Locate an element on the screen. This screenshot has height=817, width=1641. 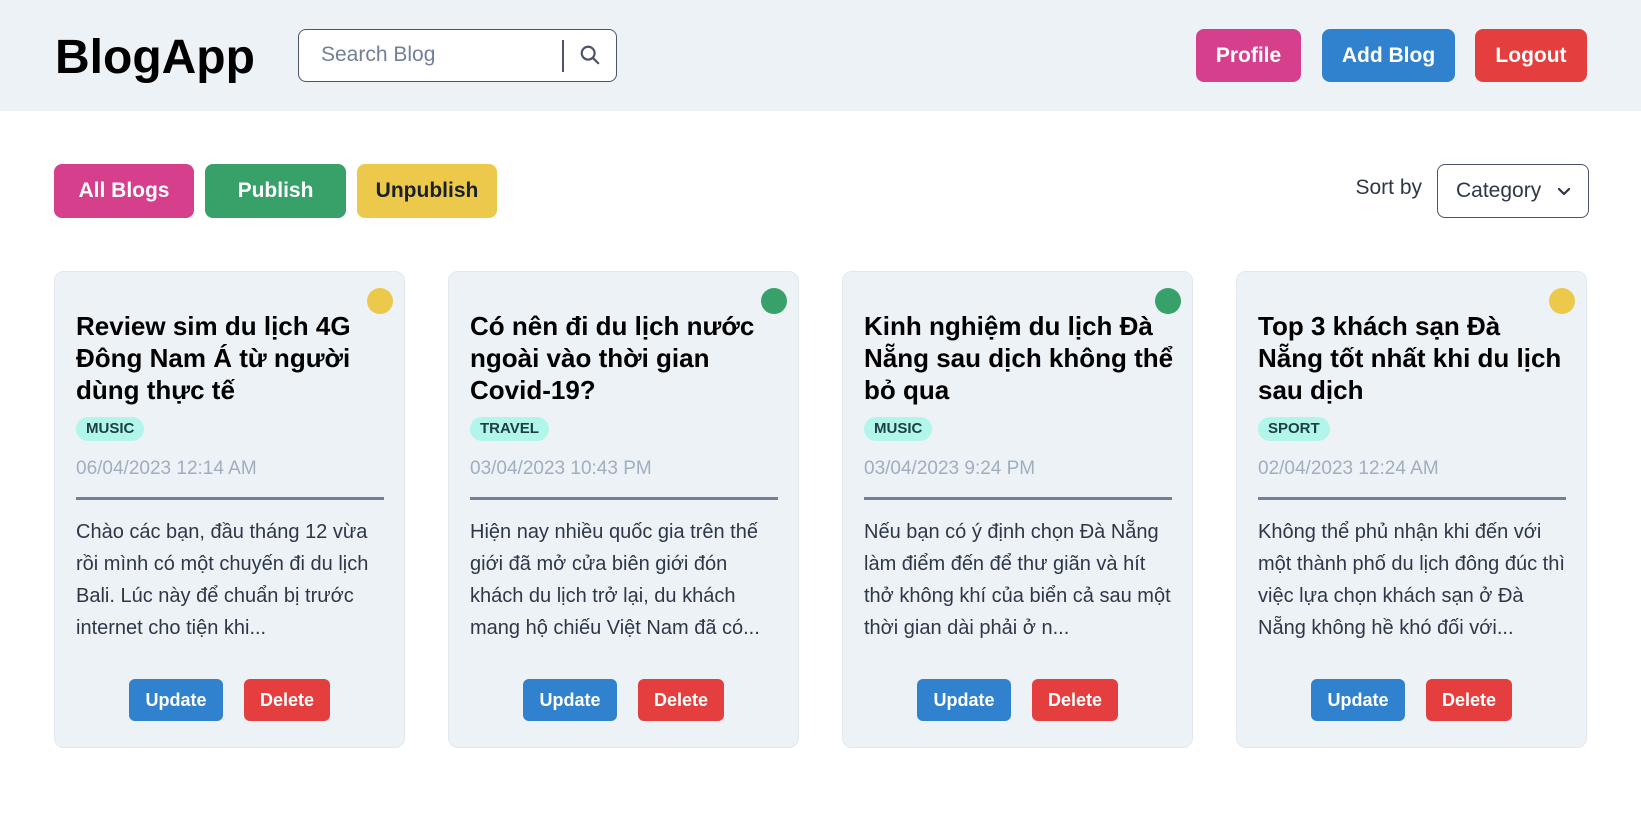
category-badge: SPORT is located at coordinates (1294, 429).